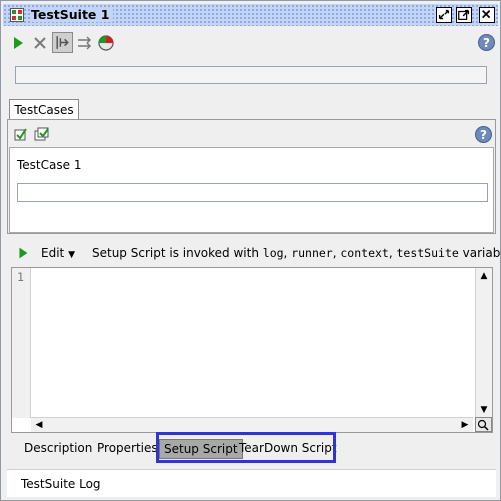  I want to click on toggle-icon, so click(62, 42).